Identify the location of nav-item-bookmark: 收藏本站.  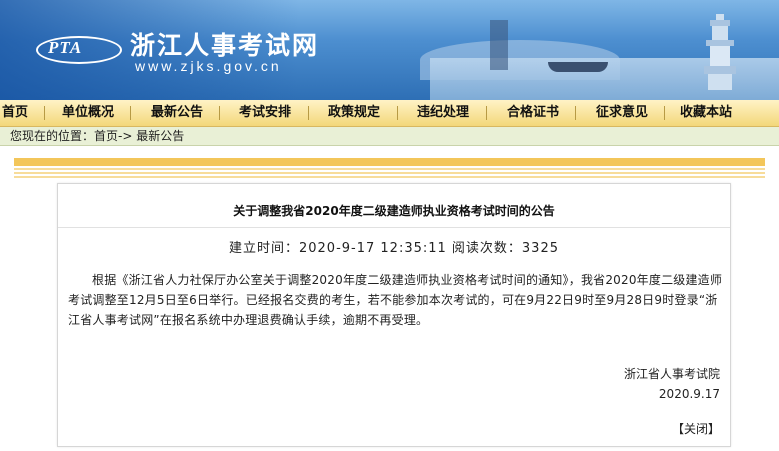
(706, 113).